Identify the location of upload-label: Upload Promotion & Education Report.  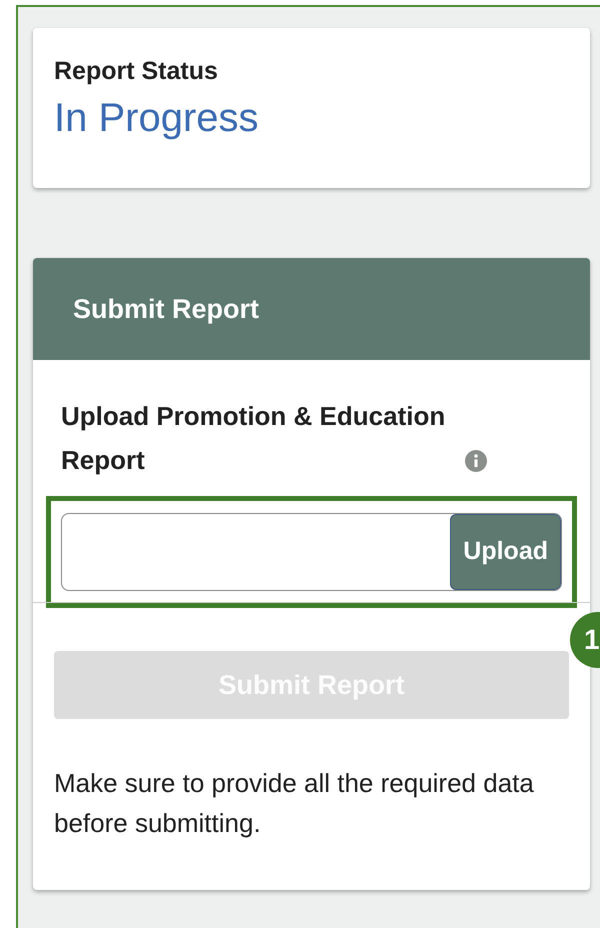
(253, 438).